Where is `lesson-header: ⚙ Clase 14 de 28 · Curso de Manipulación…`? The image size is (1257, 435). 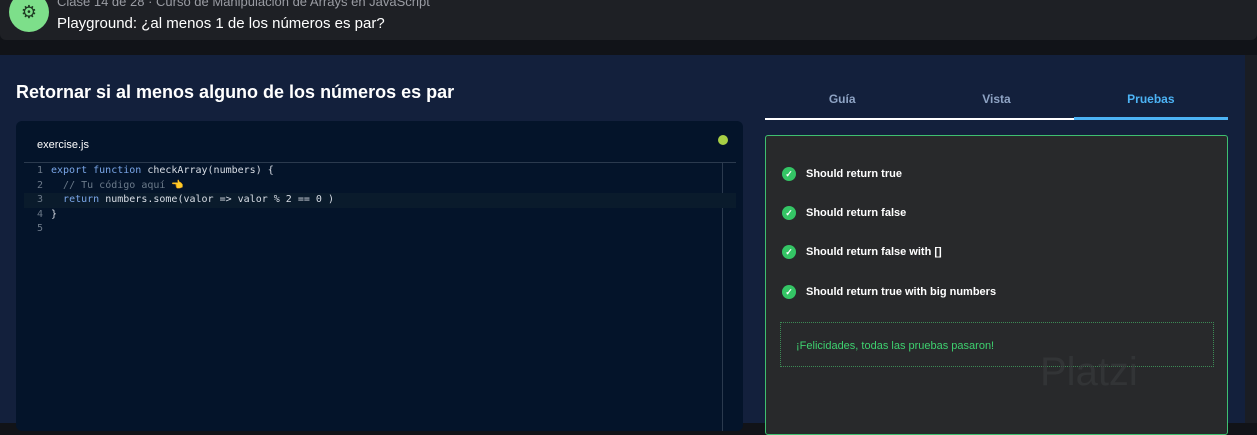 lesson-header: ⚙ Clase 14 de 28 · Curso de Manipulación… is located at coordinates (628, 20).